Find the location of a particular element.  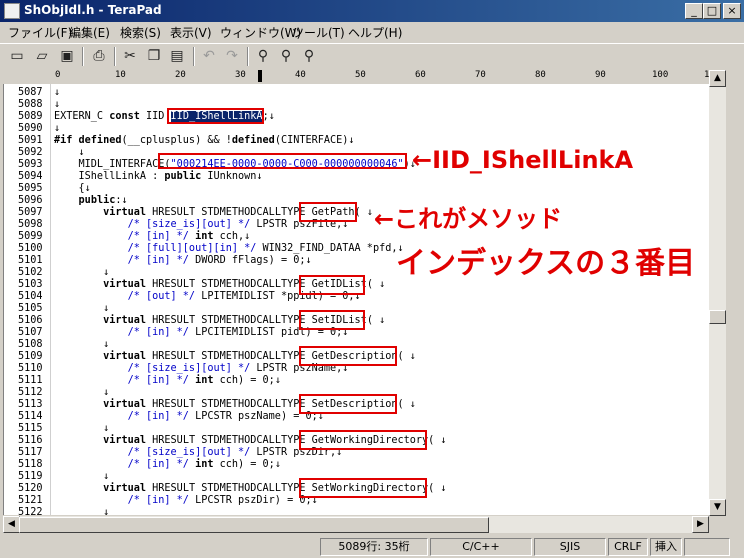

line-number: 5088 is located at coordinates (30, 104).